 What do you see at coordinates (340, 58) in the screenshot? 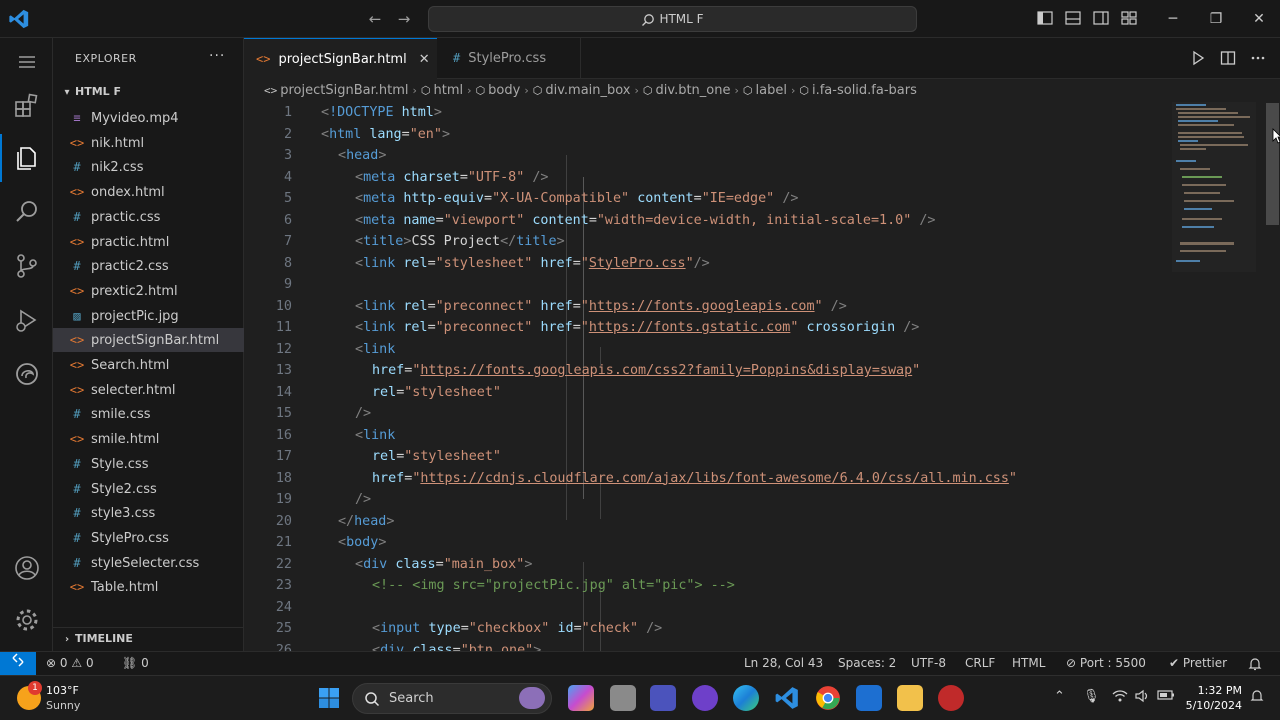
I see `tab-projectsignbar-html: <> projectSignBar.html ✕` at bounding box center [340, 58].